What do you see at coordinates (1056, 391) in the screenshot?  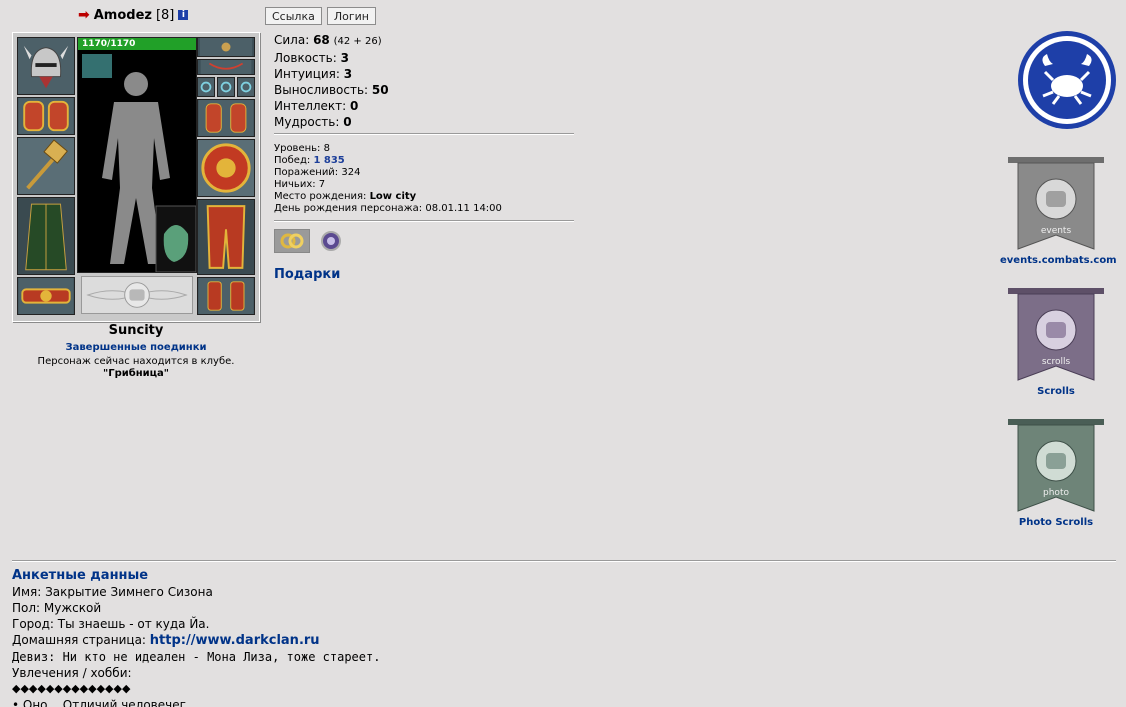 I see `scrolls-link: Scrolls` at bounding box center [1056, 391].